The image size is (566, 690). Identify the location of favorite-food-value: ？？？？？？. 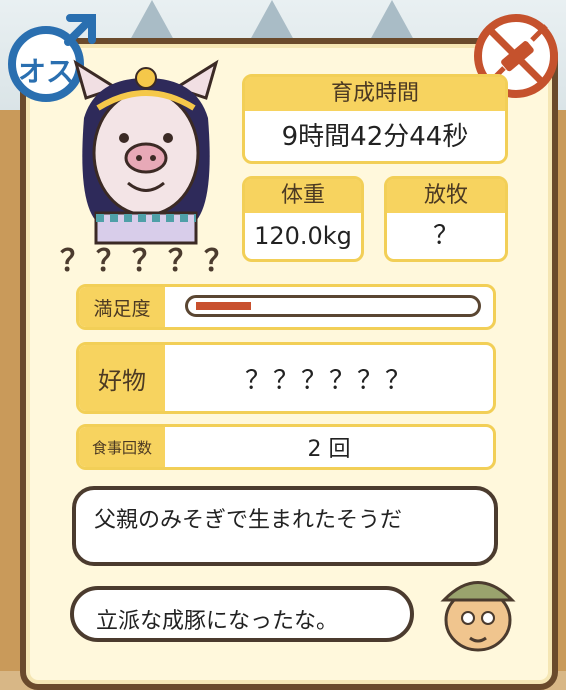
(328, 380).